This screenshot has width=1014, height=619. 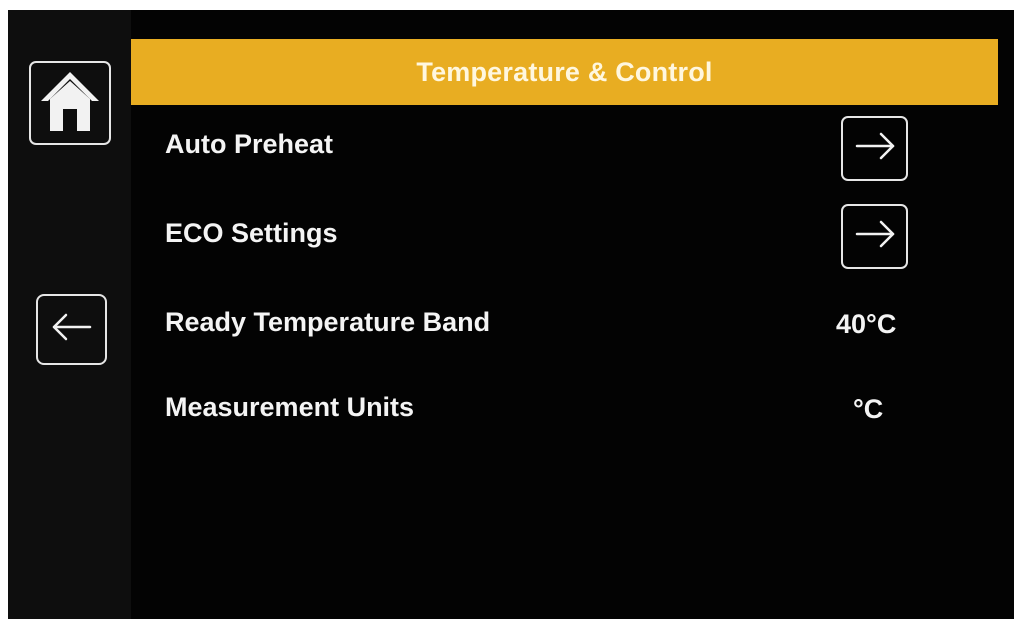 I want to click on measurement-units-value: °C, so click(x=868, y=409).